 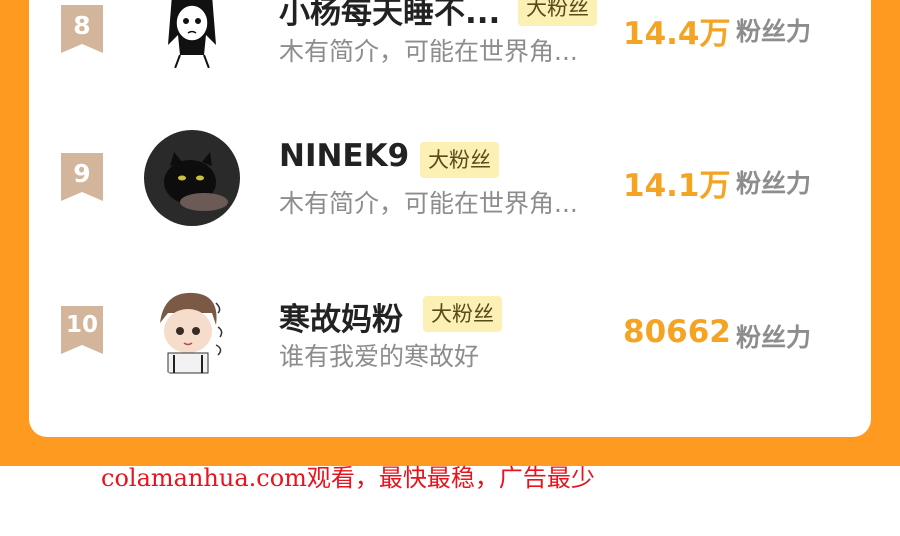 I want to click on rank-ribbon: 8, so click(x=82, y=29).